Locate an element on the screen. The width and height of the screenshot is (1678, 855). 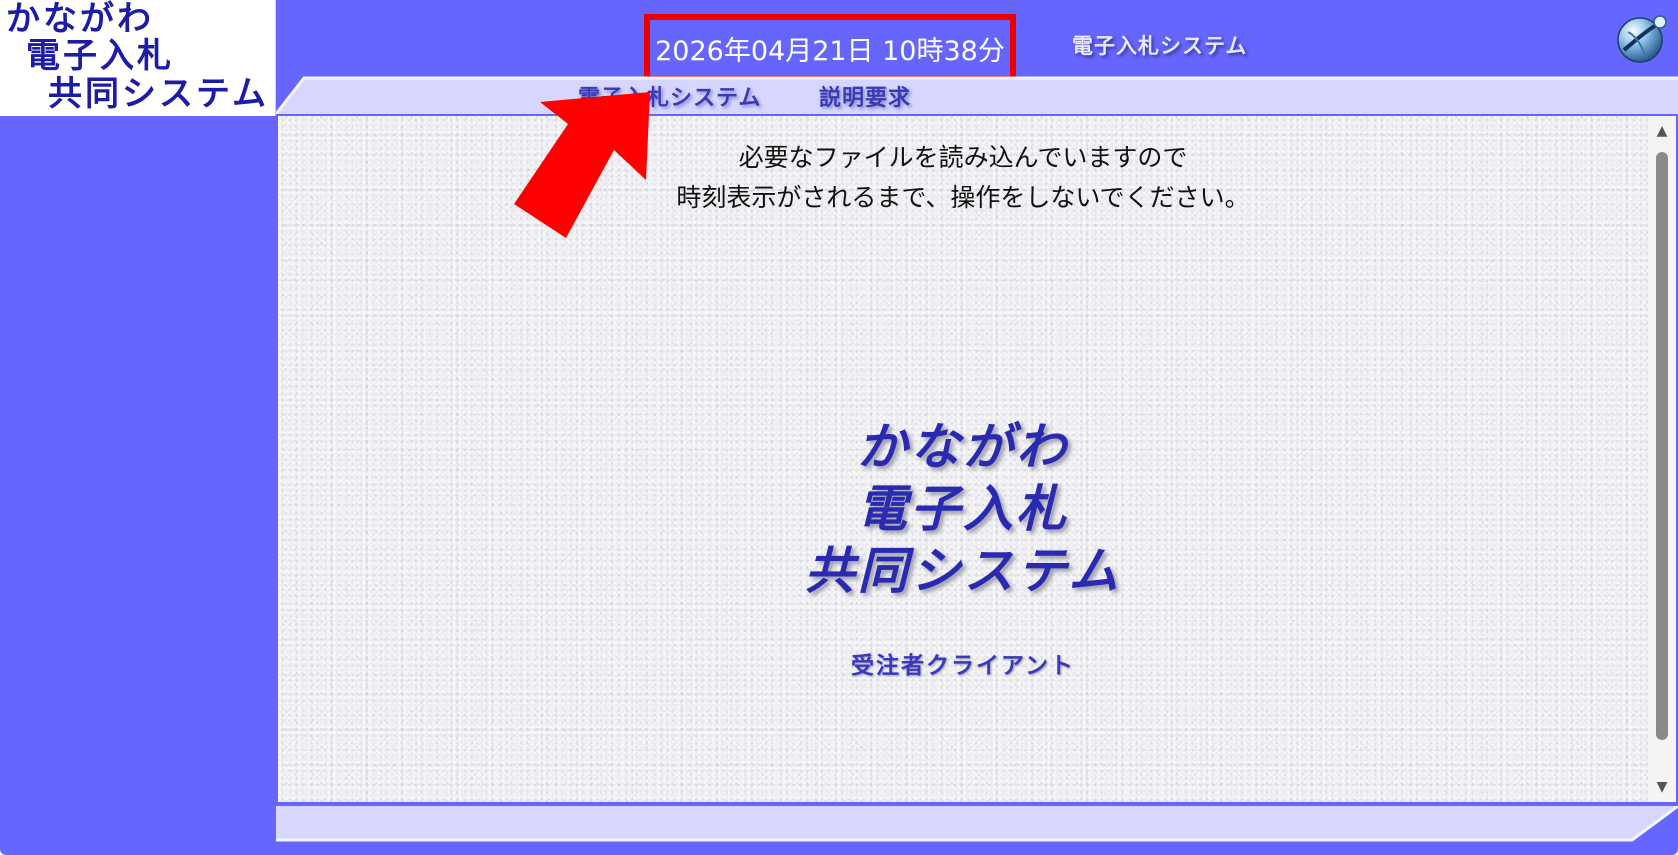
loading-message-line-2: 時刻表示がされるまで、操作をしないでください。 is located at coordinates (963, 197).